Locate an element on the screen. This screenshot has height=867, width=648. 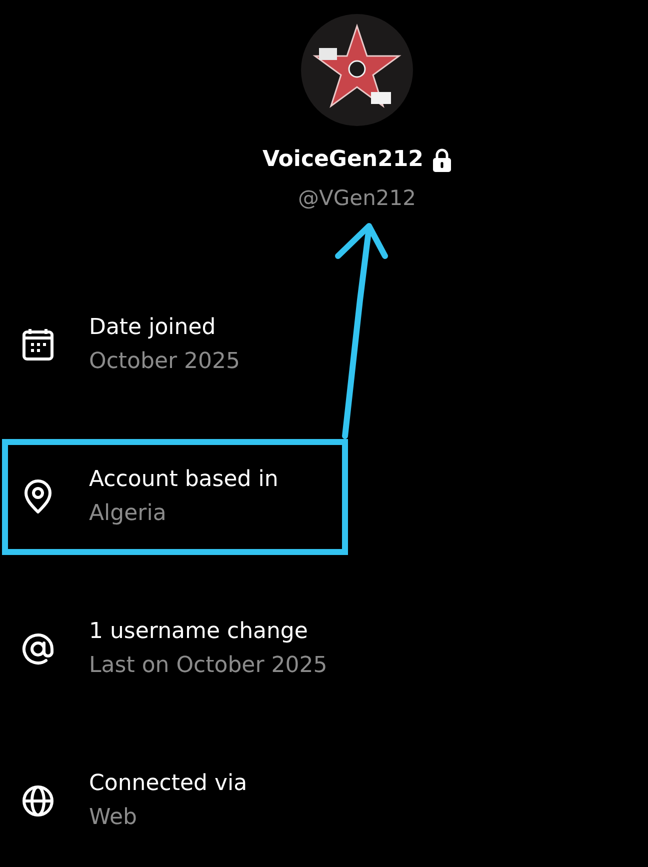
detail-title: 1 username change is located at coordinates (199, 632).